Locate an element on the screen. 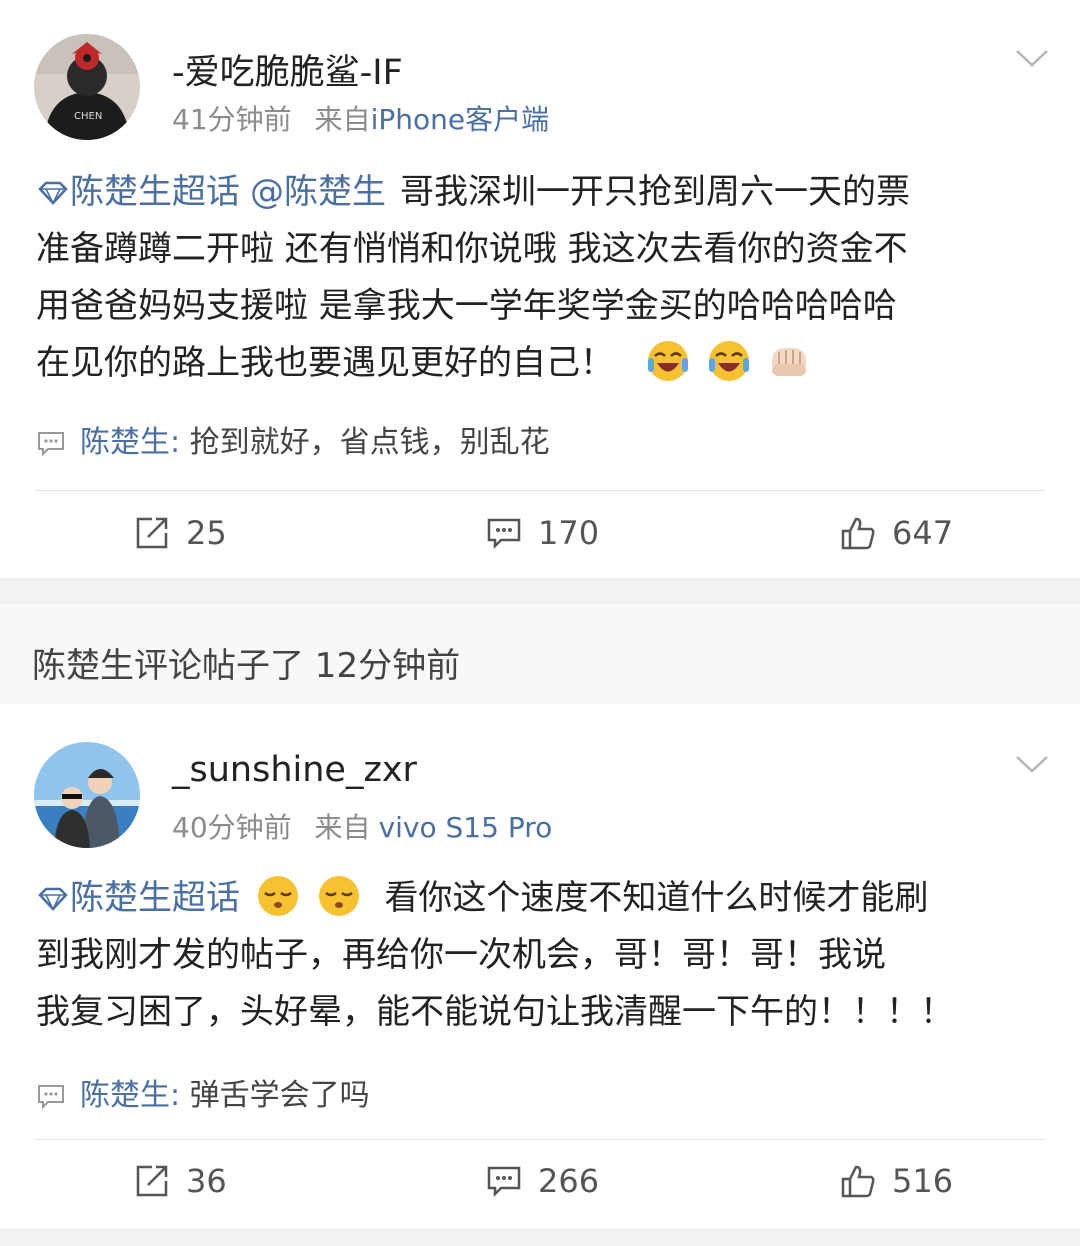 The height and width of the screenshot is (1246, 1080). username: -爱吃脆脆鲨-IF is located at coordinates (287, 69).